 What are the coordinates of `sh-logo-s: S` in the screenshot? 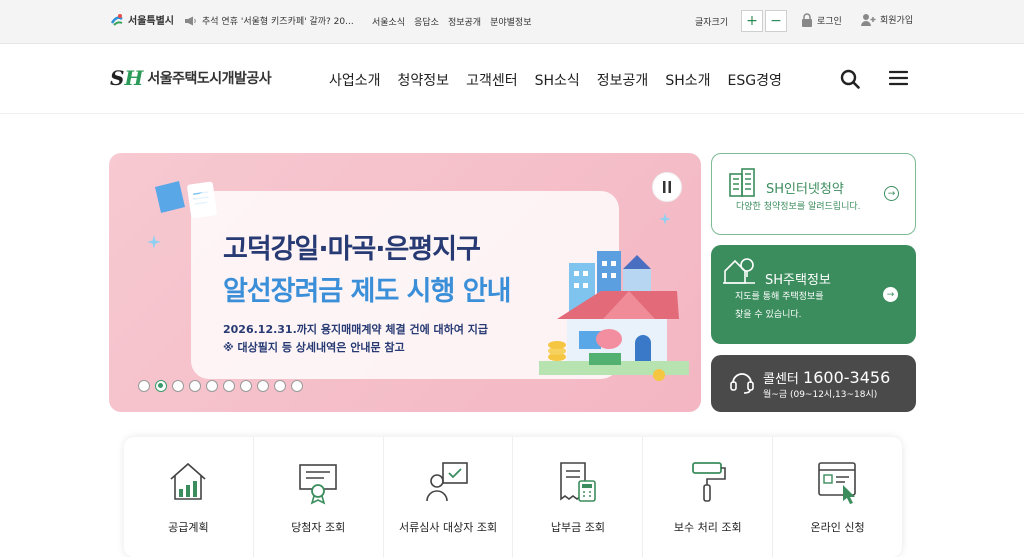 It's located at (117, 78).